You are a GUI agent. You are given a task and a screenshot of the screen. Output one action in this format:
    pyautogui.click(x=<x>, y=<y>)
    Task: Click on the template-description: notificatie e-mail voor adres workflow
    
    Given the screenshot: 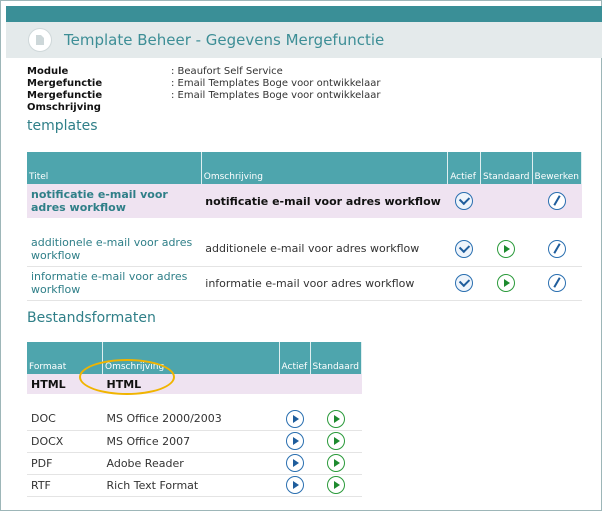 What is the action you would take?
    pyautogui.click(x=324, y=201)
    